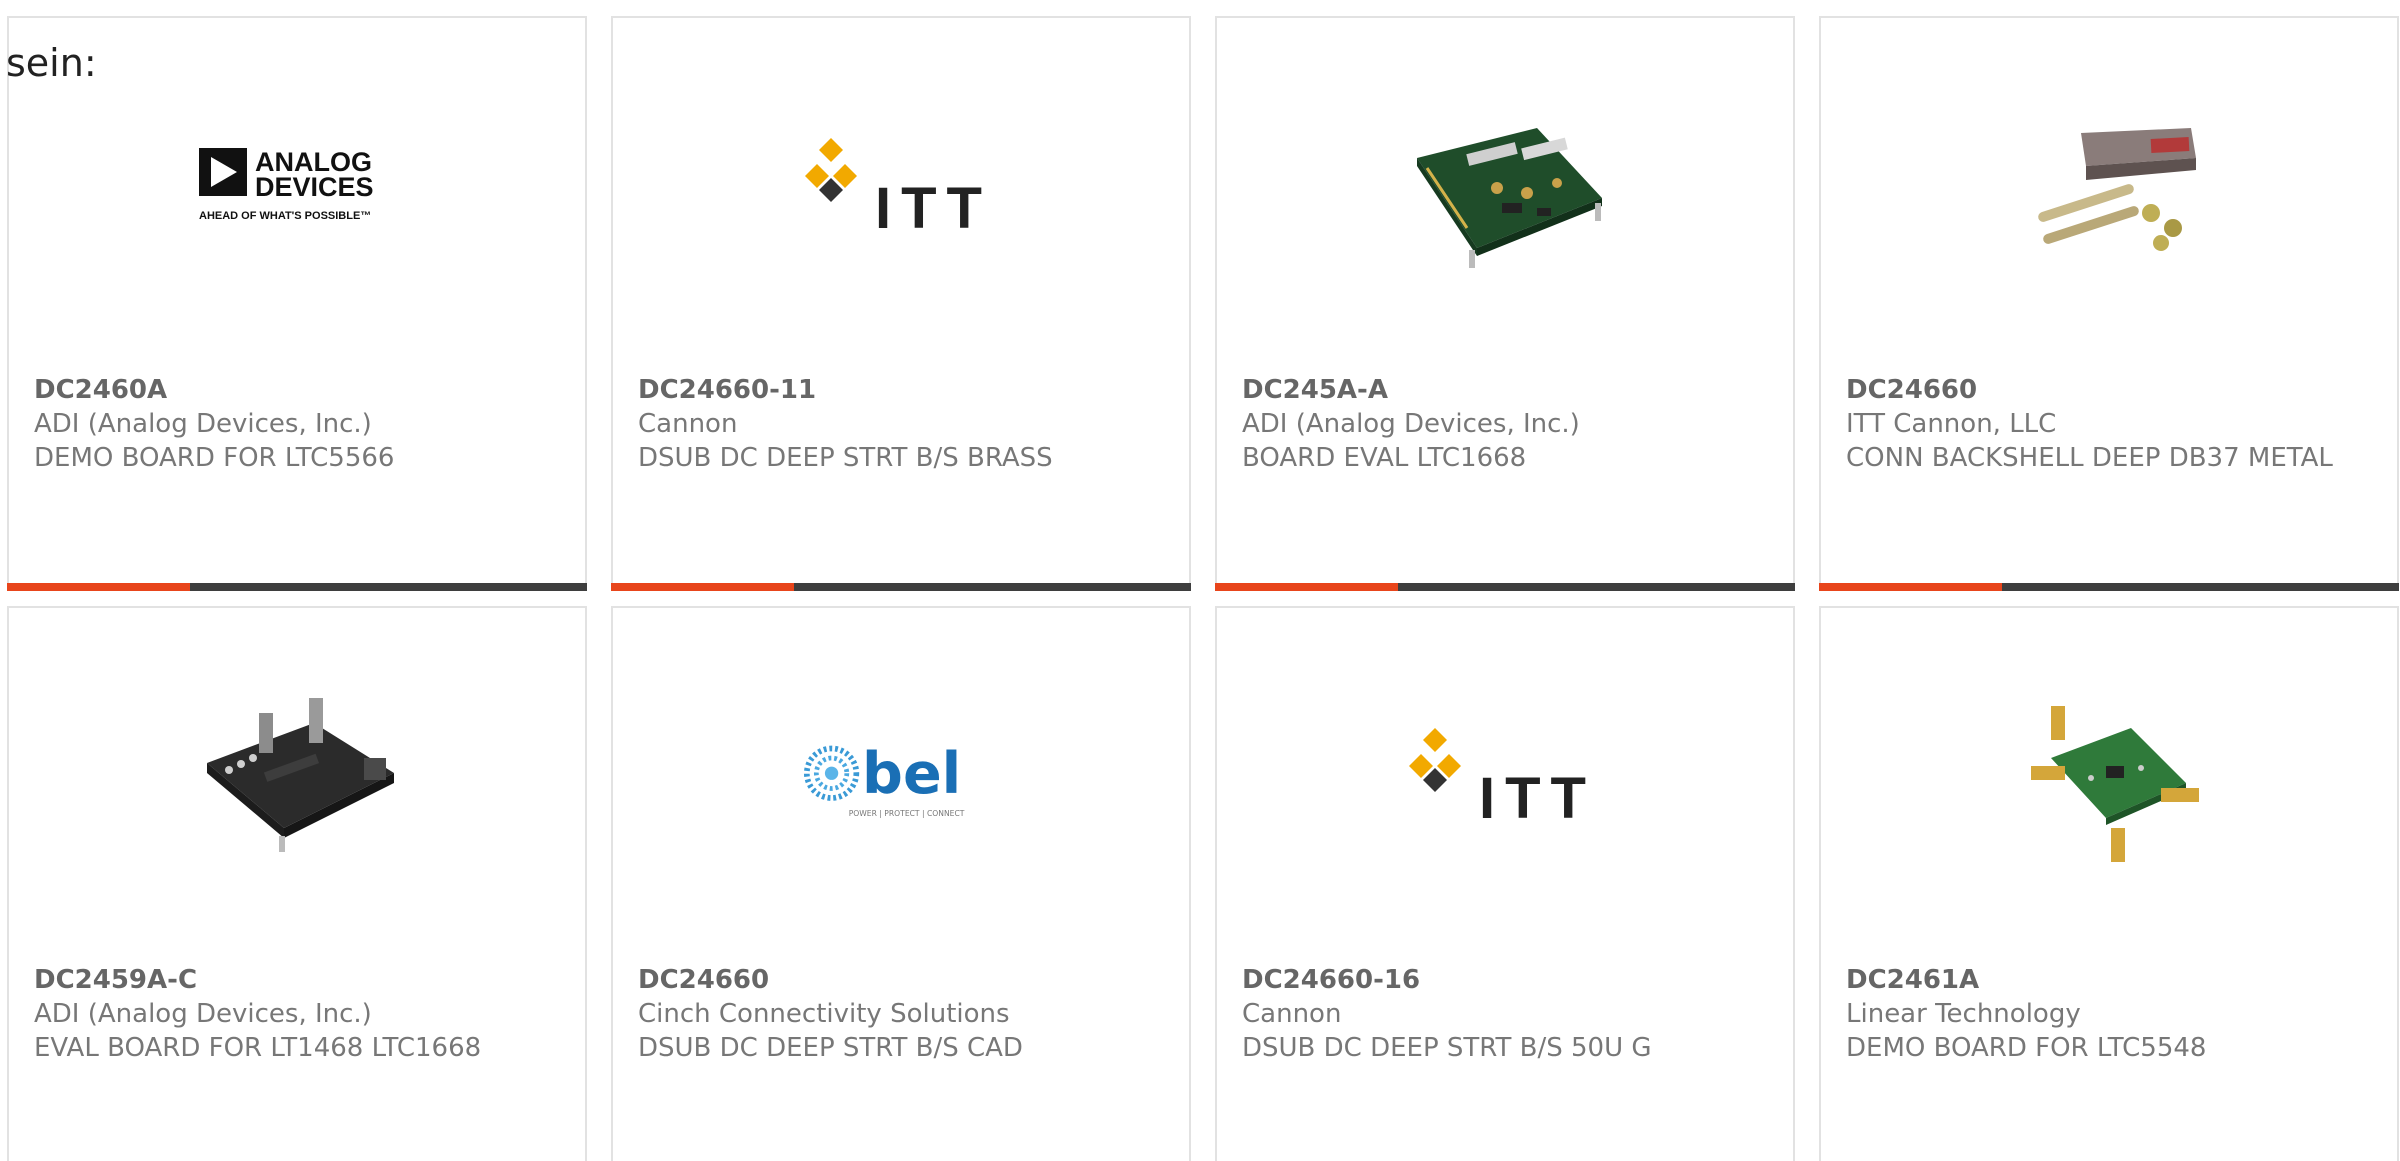 Image resolution: width=2400 pixels, height=1161 pixels. What do you see at coordinates (214, 458) in the screenshot?
I see `product-description: DEMO BOARD FOR LTC5566` at bounding box center [214, 458].